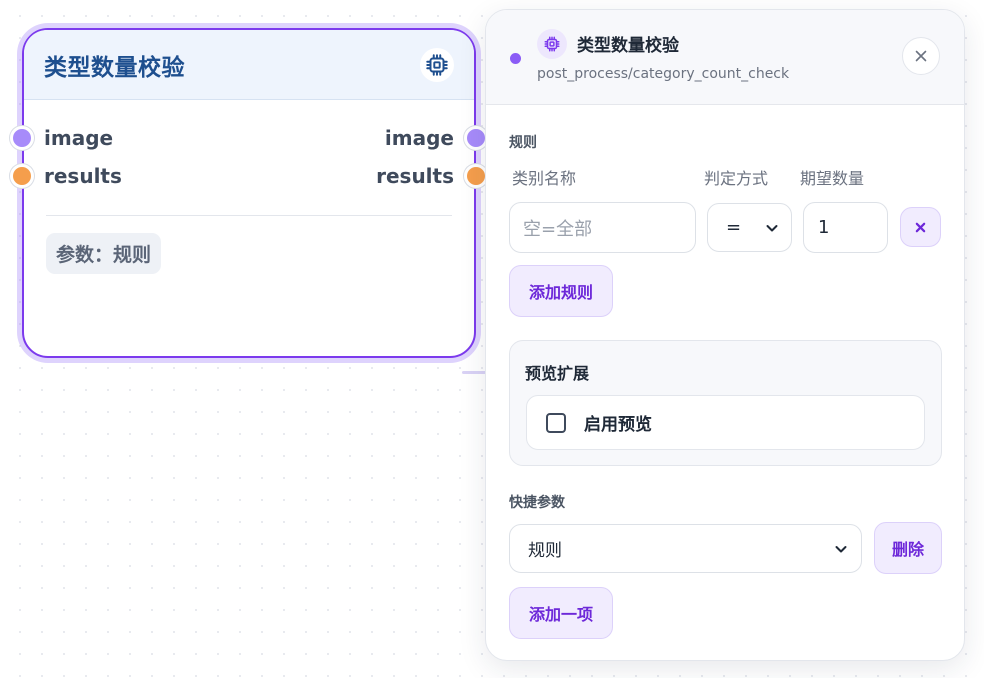 Image resolution: width=984 pixels, height=678 pixels. I want to click on column-label-expected-count: 期望数量, so click(832, 178).